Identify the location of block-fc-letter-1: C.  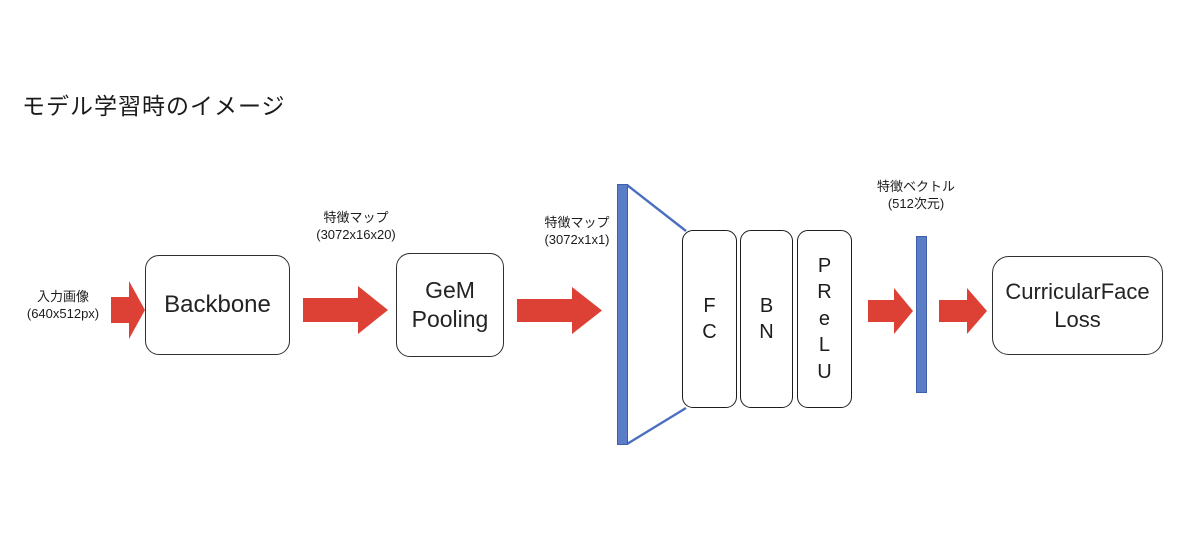
(709, 332).